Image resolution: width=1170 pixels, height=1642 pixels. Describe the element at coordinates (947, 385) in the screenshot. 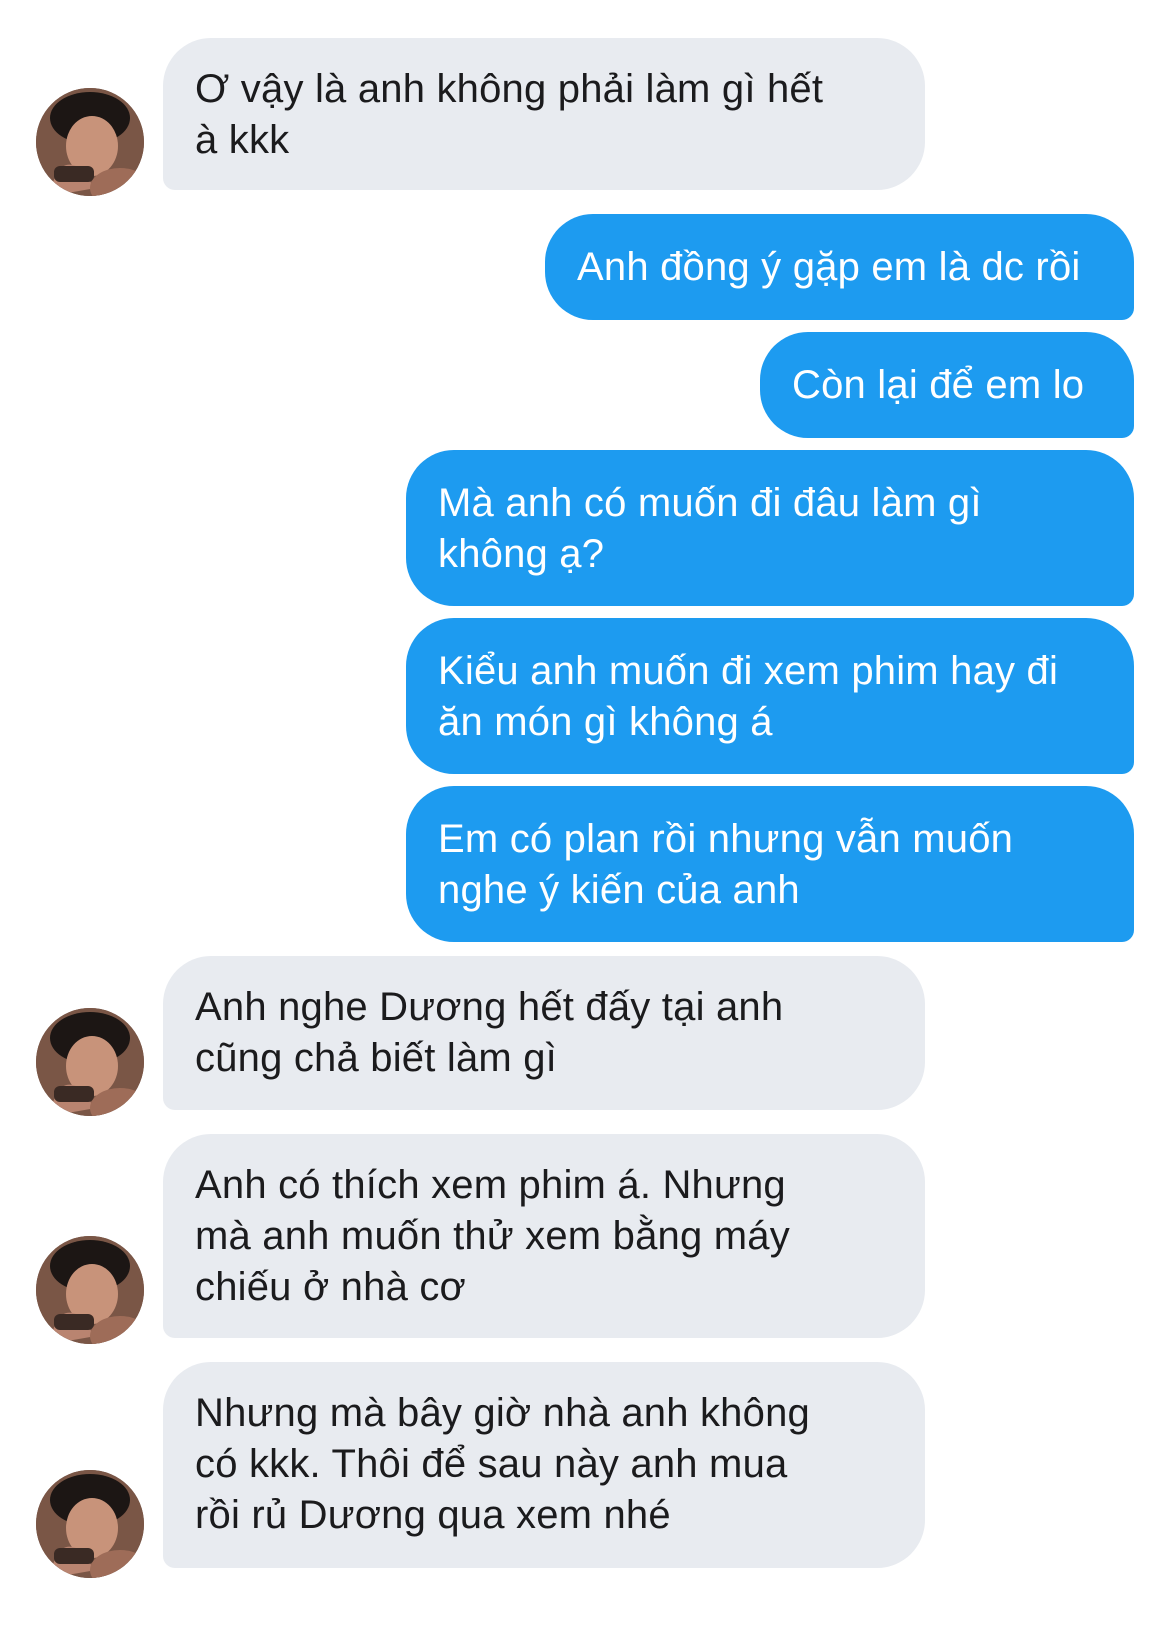

I see `message-bubble-outgoing: Còn lại để em lo` at that location.